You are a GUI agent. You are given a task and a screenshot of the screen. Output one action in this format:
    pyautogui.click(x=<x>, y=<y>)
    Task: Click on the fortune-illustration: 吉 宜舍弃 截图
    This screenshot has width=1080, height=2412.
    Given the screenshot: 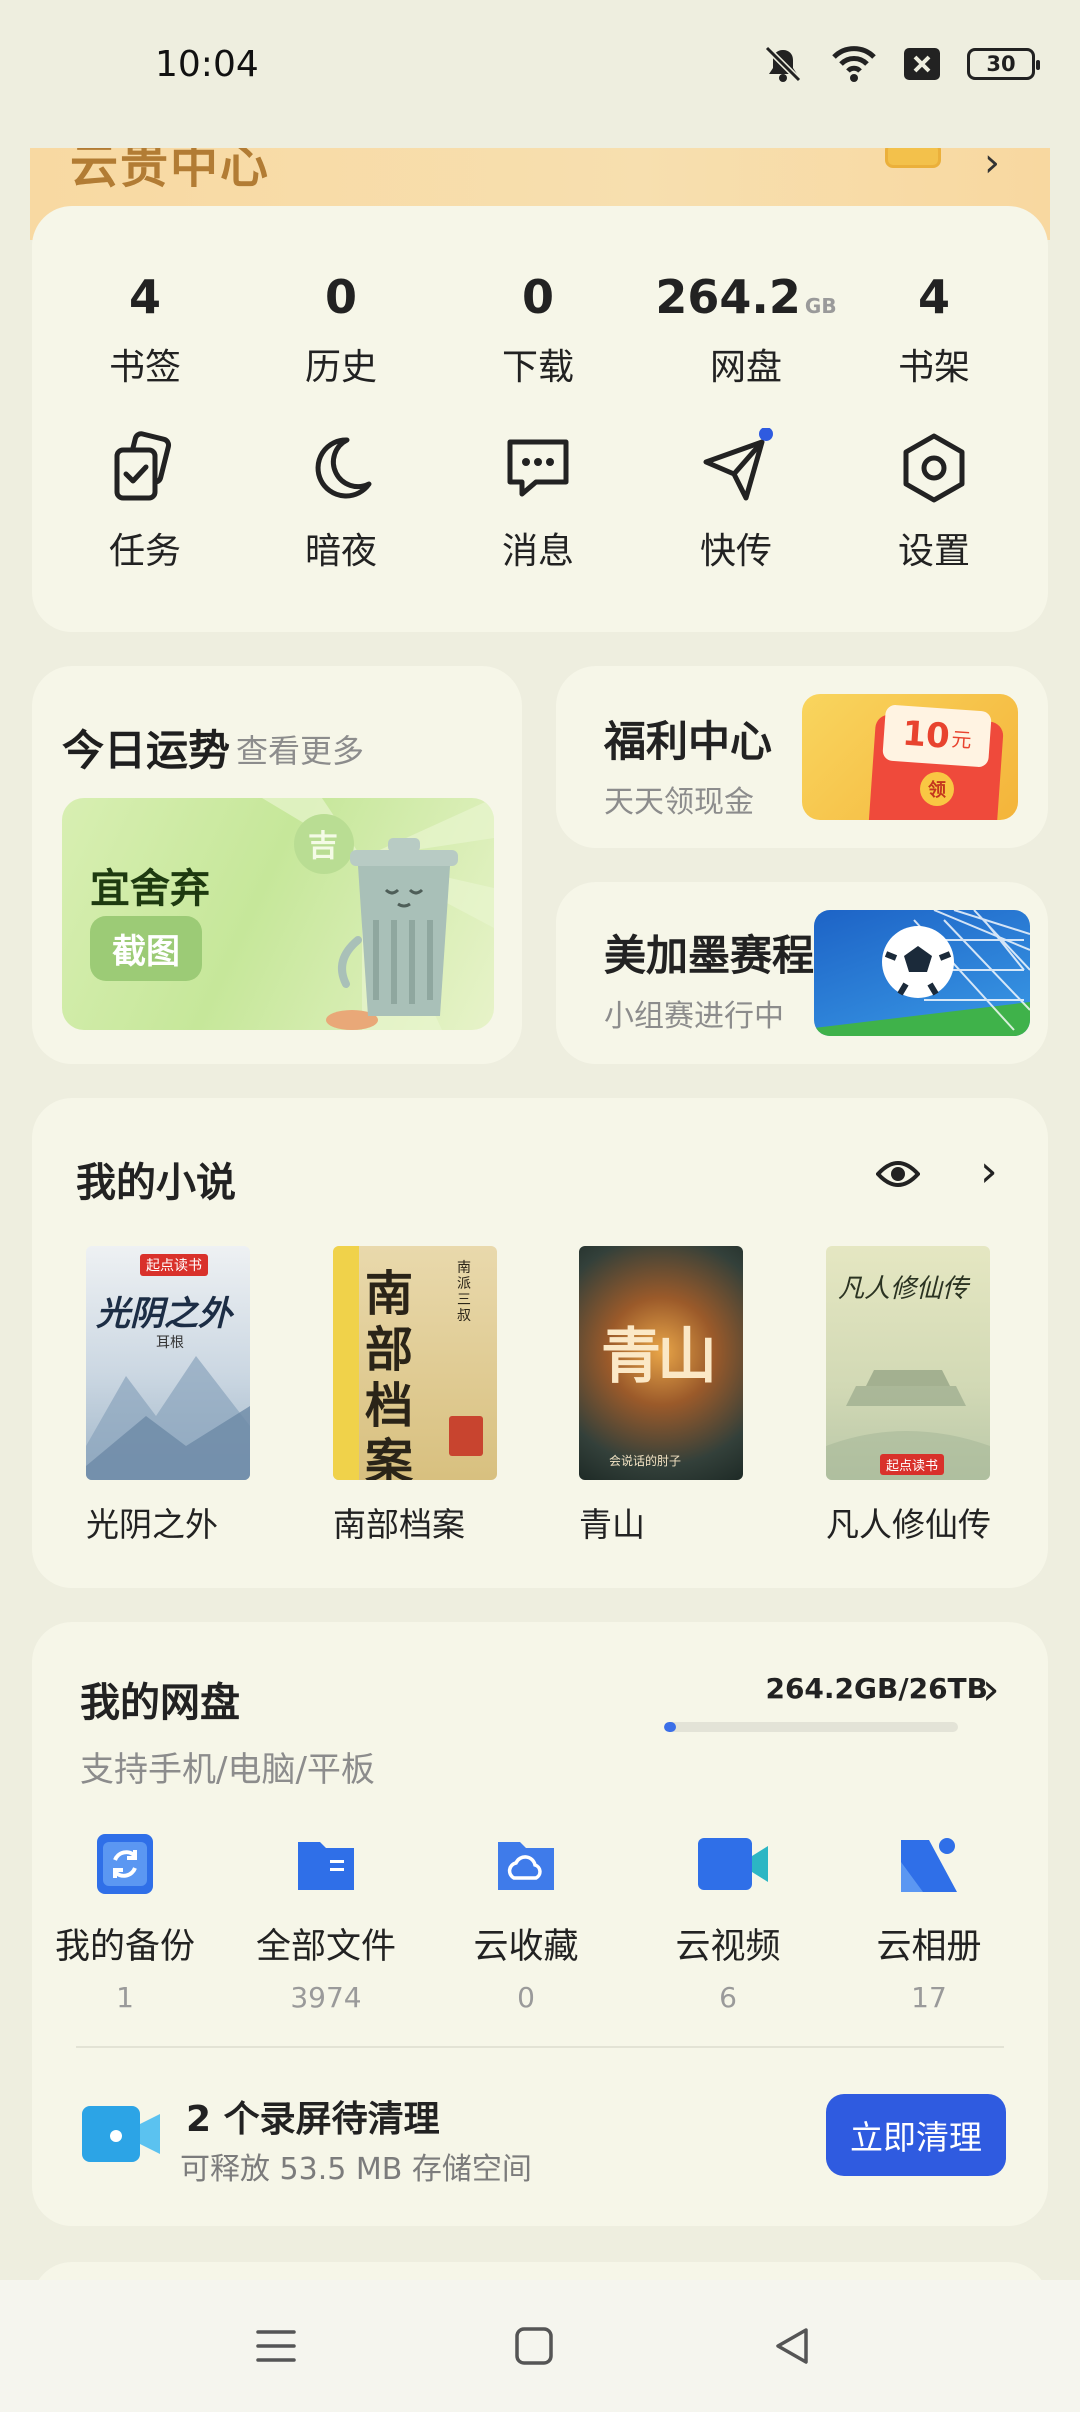 What is the action you would take?
    pyautogui.click(x=278, y=914)
    